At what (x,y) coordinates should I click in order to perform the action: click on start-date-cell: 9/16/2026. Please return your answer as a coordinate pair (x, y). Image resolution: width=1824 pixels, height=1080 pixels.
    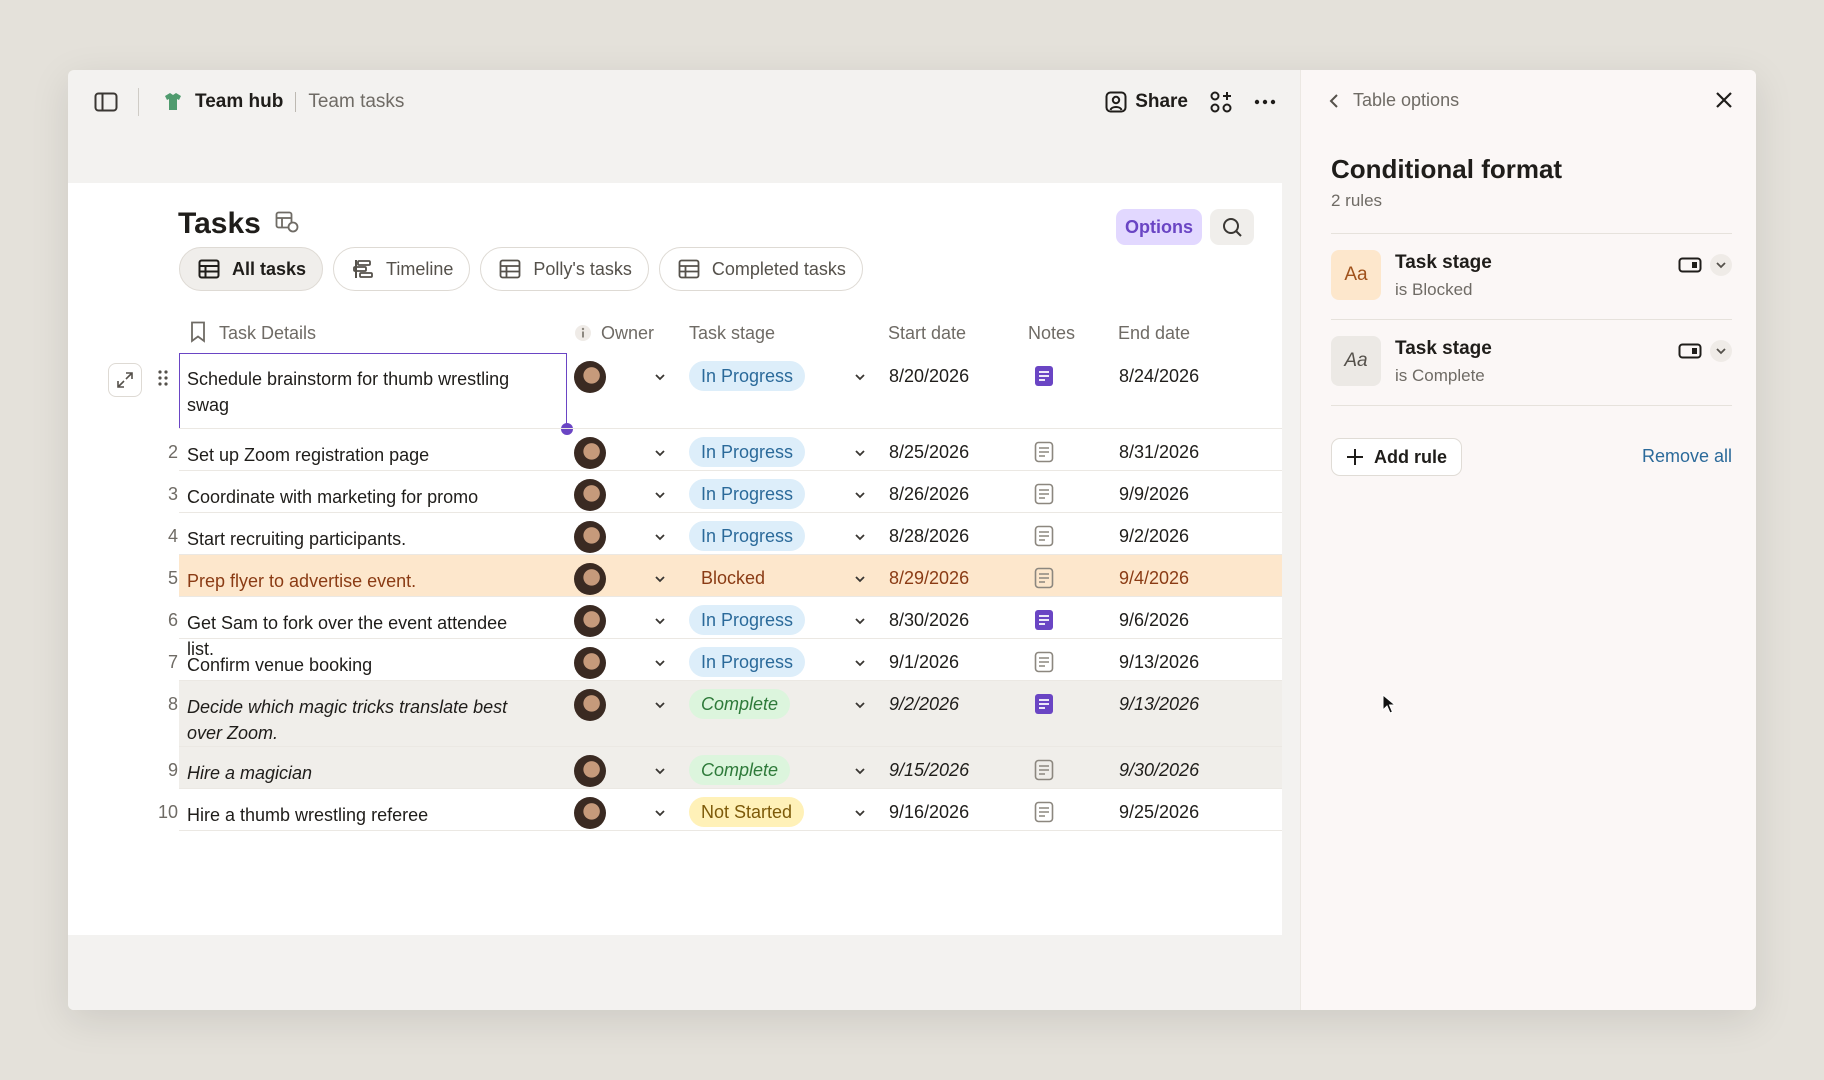
    Looking at the image, I should click on (929, 812).